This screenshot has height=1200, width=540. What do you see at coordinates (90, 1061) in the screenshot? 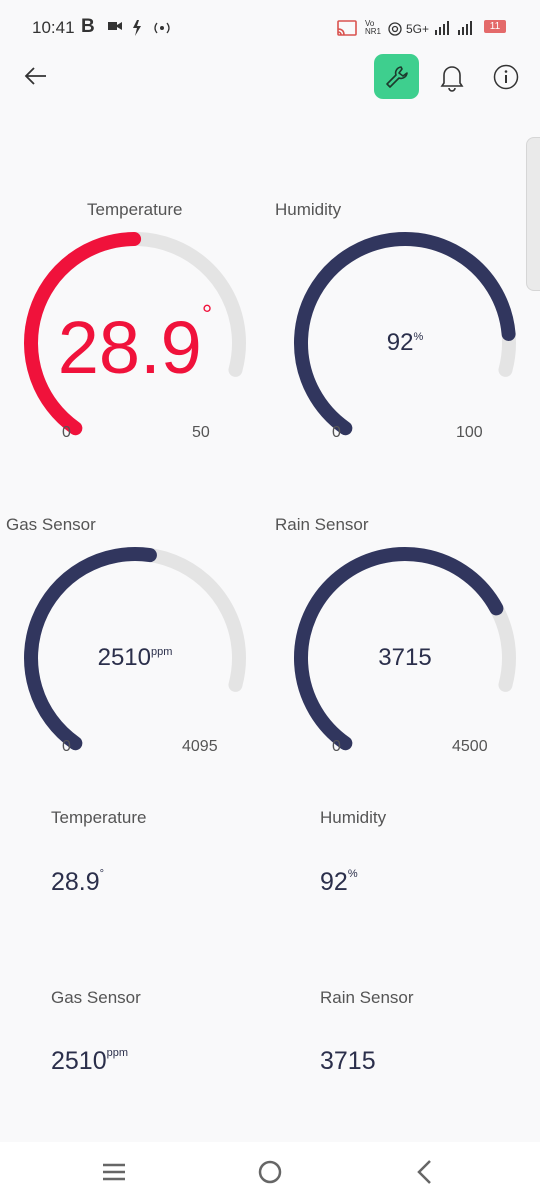
I see `card-value-gas: 2510ppm` at bounding box center [90, 1061].